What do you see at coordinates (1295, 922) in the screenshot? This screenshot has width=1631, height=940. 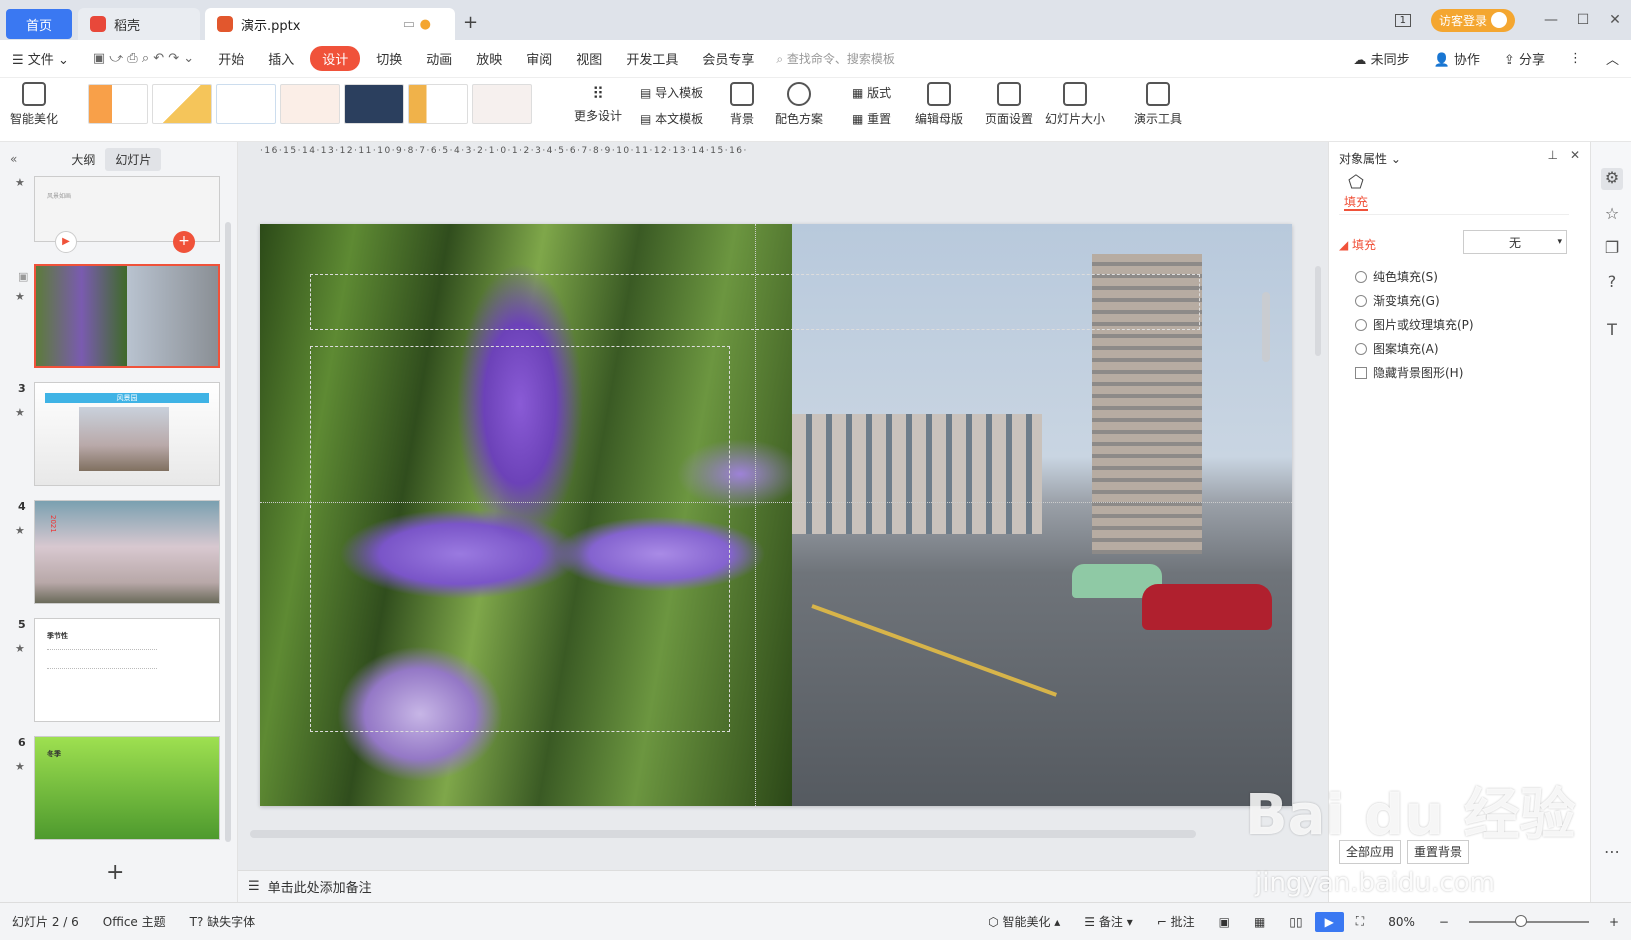 I see `view-reading-icon: ▯▯` at bounding box center [1295, 922].